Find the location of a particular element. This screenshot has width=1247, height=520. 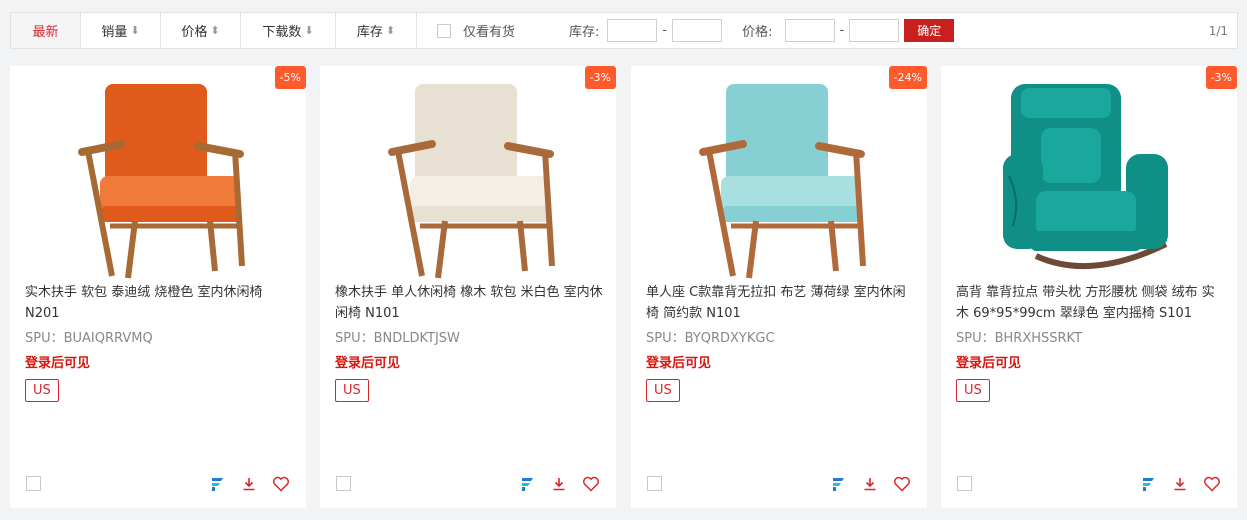

confirm-button: 确定 is located at coordinates (929, 30).